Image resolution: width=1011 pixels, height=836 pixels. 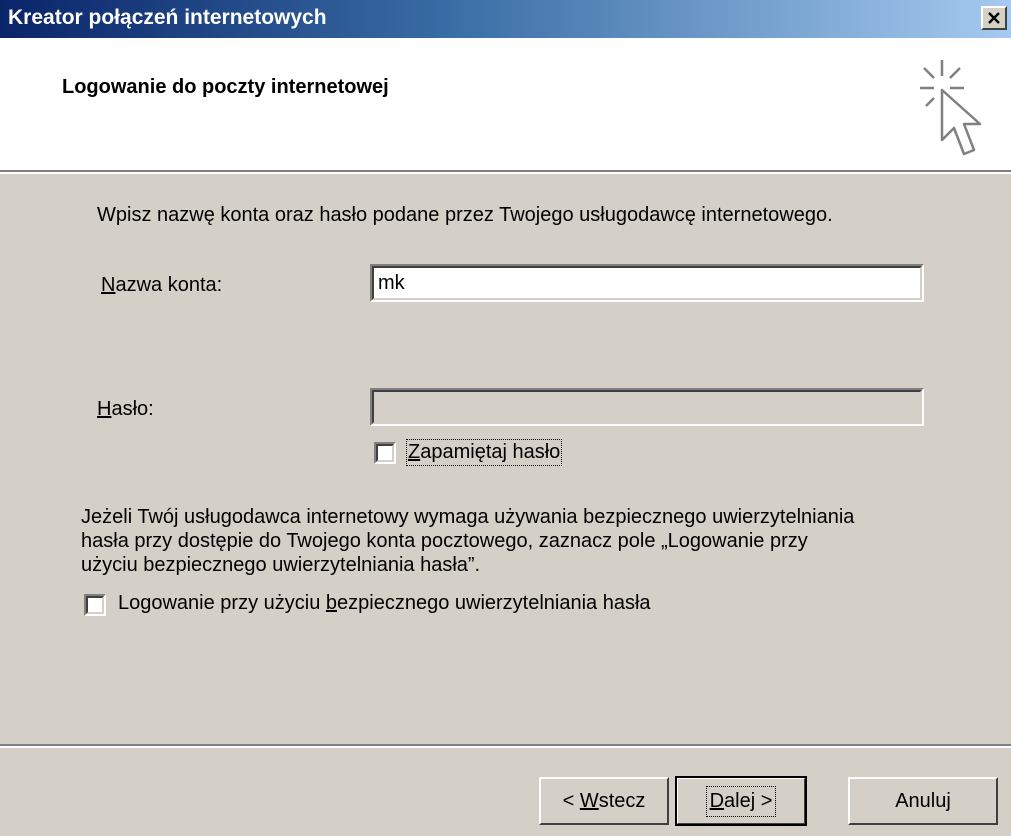 I want to click on next-button-key: D, so click(x=717, y=800).